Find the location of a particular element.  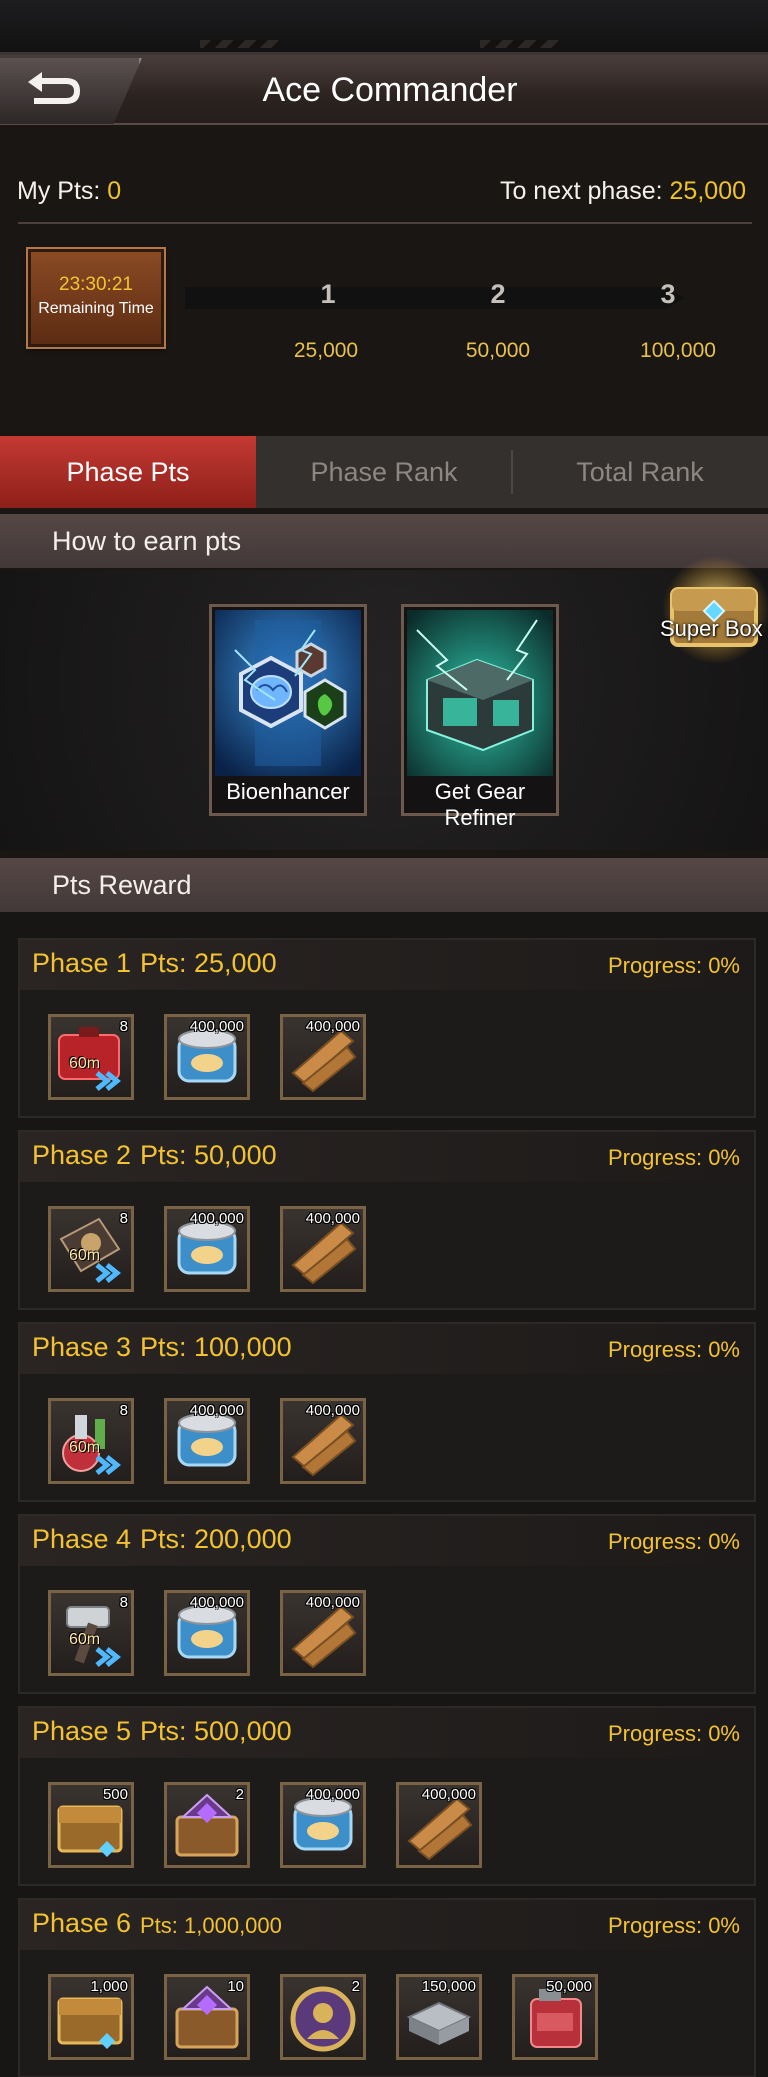

milestone-2-number: 2 is located at coordinates (498, 294).